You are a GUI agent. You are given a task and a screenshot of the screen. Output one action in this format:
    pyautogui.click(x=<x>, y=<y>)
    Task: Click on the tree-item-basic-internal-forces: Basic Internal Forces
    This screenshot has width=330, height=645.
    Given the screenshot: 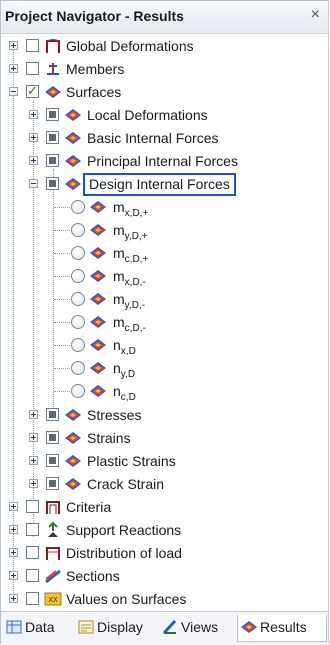 What is the action you would take?
    pyautogui.click(x=164, y=139)
    